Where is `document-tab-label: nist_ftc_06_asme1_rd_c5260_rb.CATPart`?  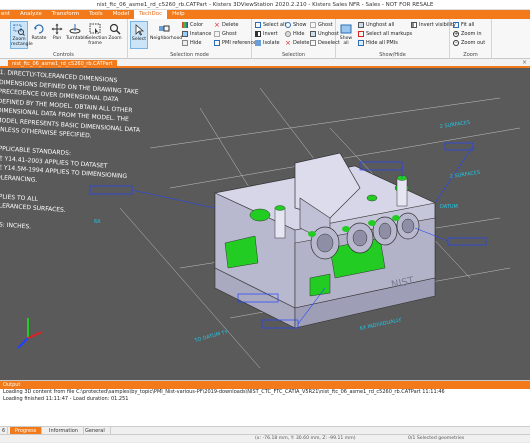 document-tab-label: nist_ftc_06_asme1_rd_c5260_rb.CATPart is located at coordinates (62, 64).